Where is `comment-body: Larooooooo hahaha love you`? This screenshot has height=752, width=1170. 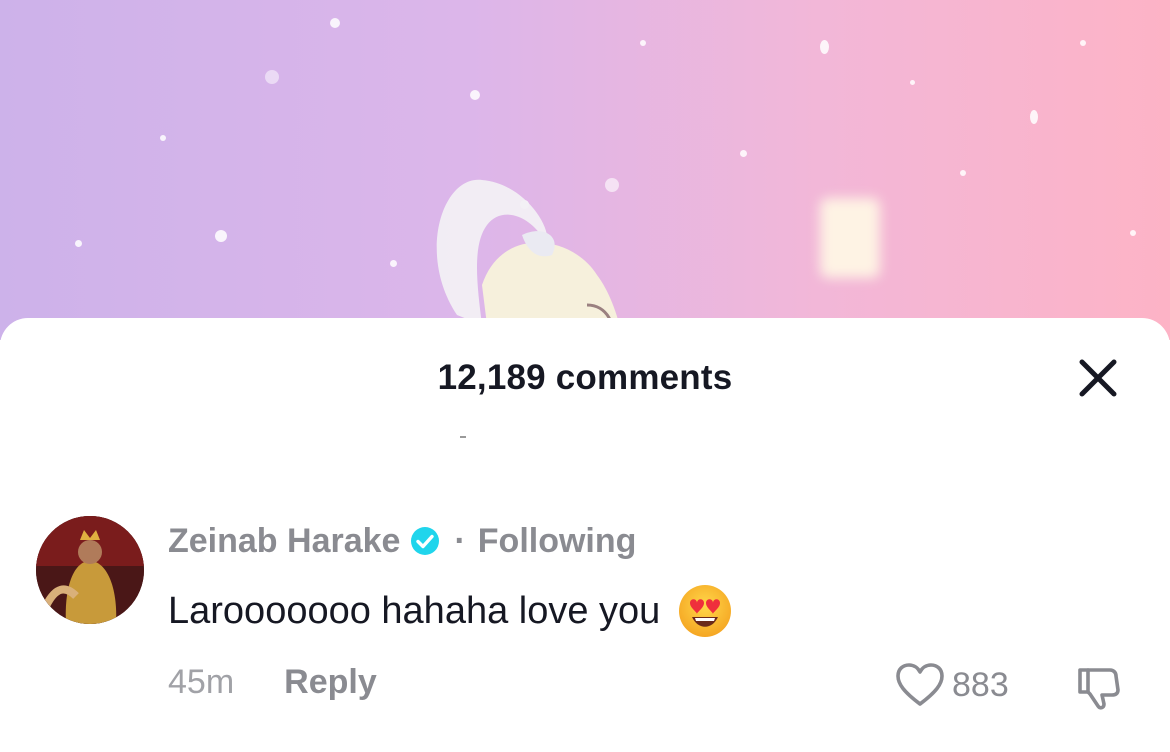 comment-body: Larooooooo hahaha love you is located at coordinates (450, 611).